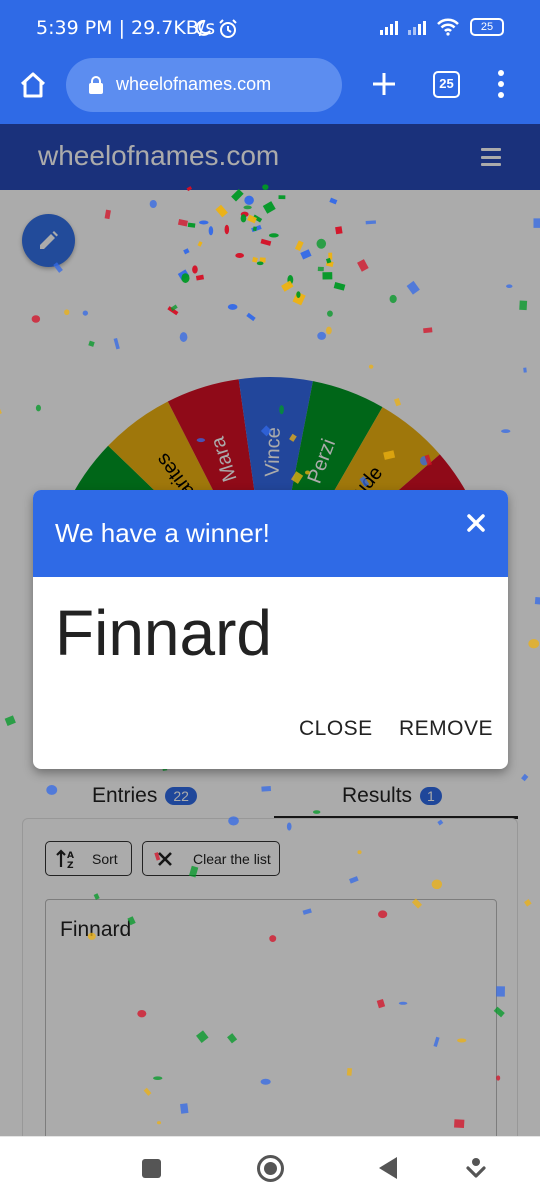 Image resolution: width=540 pixels, height=1200 pixels. I want to click on url-text: wheelofnames.com, so click(194, 84).